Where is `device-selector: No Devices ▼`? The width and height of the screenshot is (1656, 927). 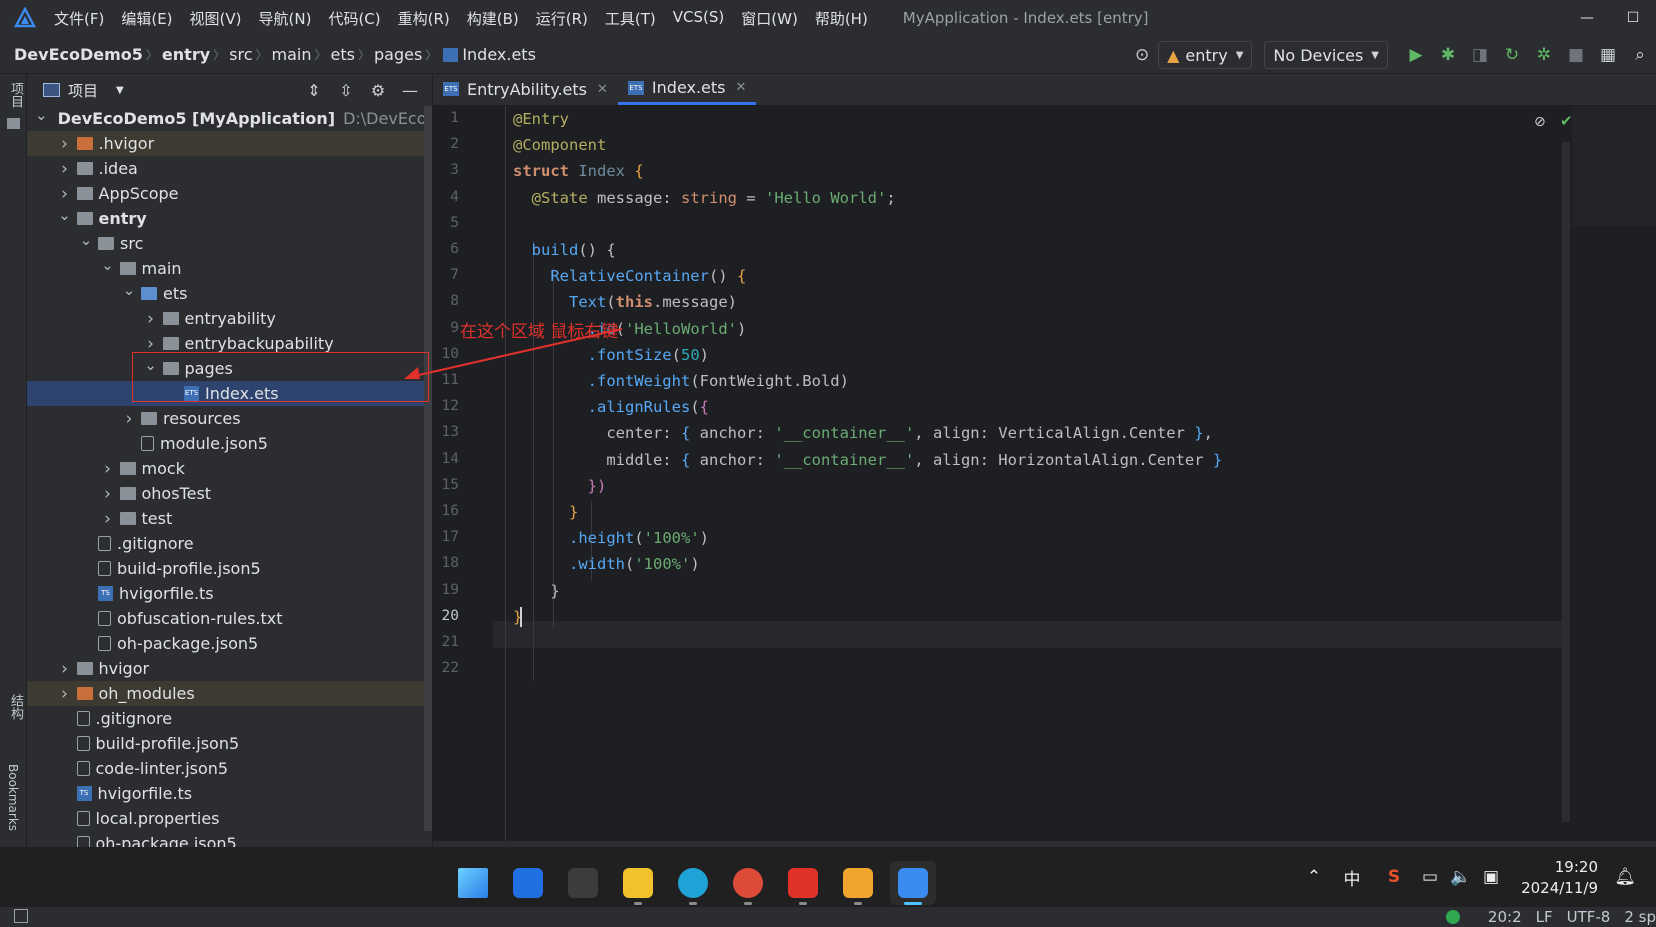 device-selector: No Devices ▼ is located at coordinates (1326, 55).